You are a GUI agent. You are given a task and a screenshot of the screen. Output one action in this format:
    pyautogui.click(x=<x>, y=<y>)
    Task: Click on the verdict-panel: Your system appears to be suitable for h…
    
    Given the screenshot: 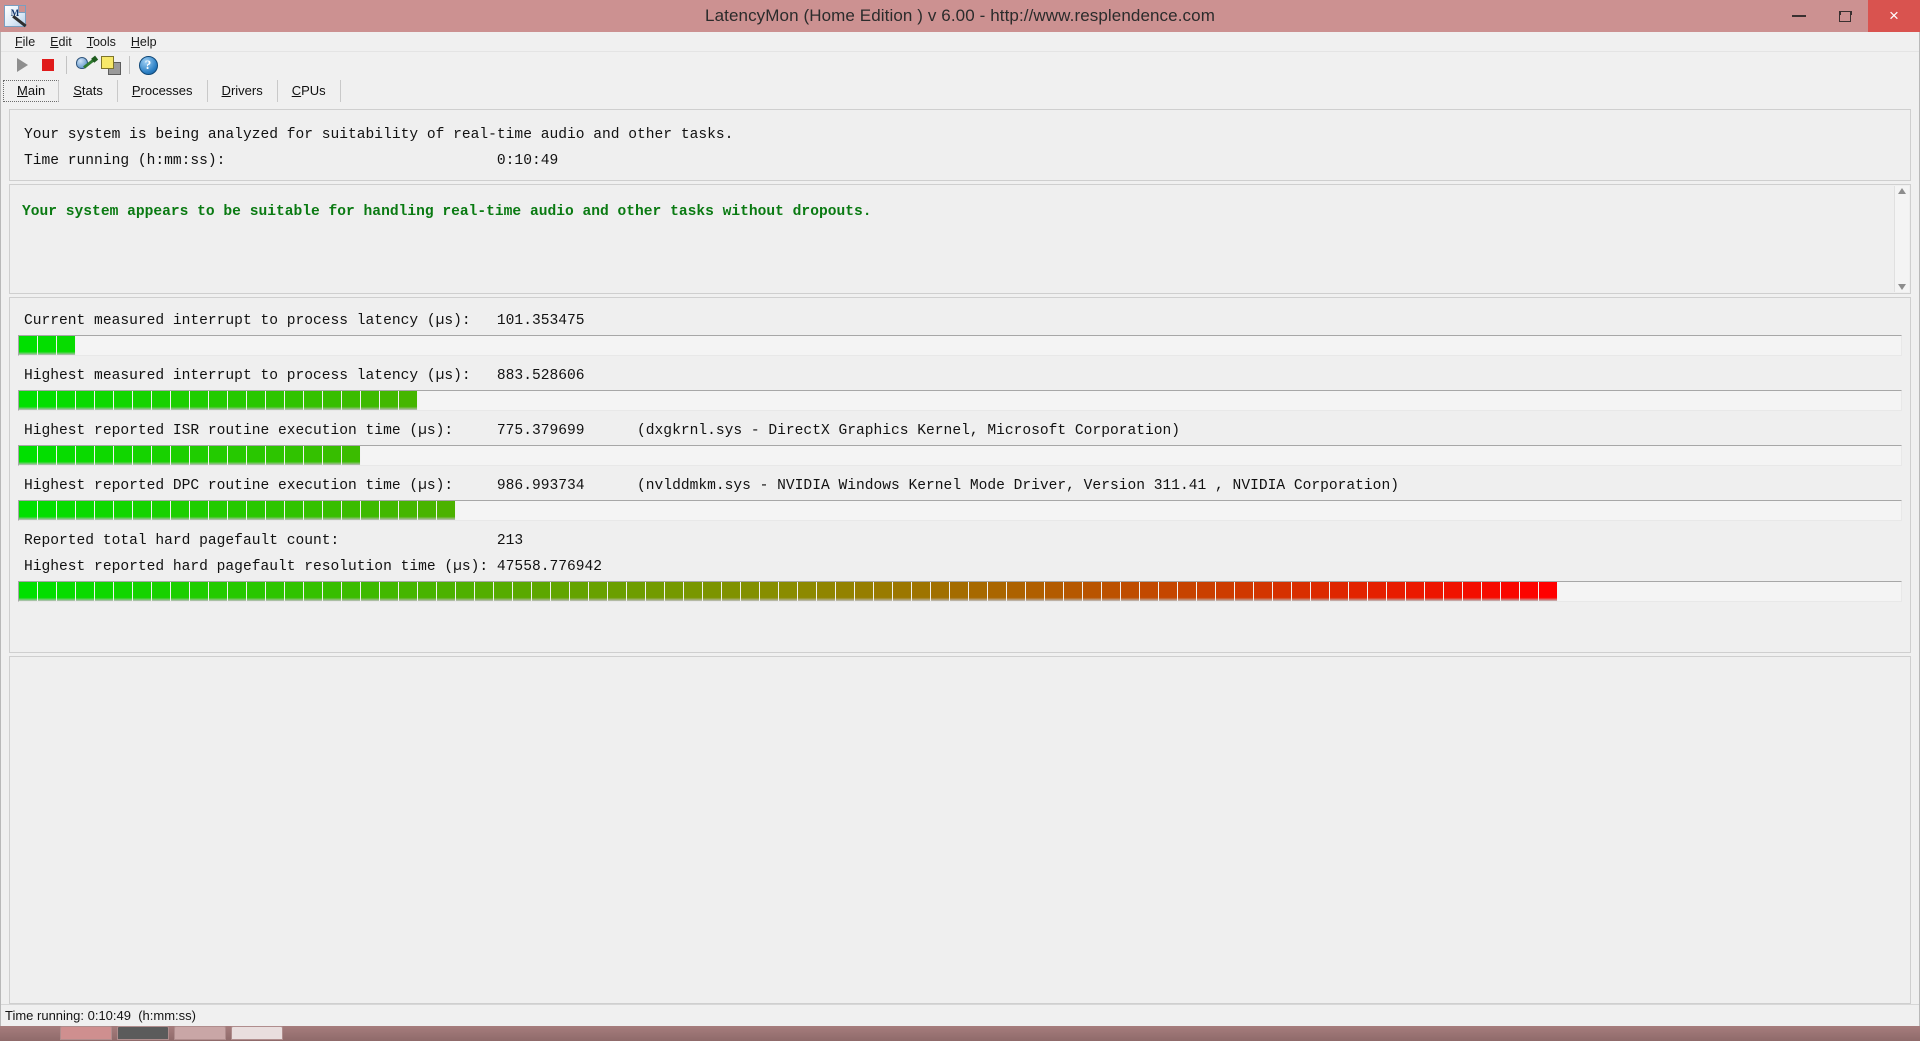 What is the action you would take?
    pyautogui.click(x=960, y=239)
    